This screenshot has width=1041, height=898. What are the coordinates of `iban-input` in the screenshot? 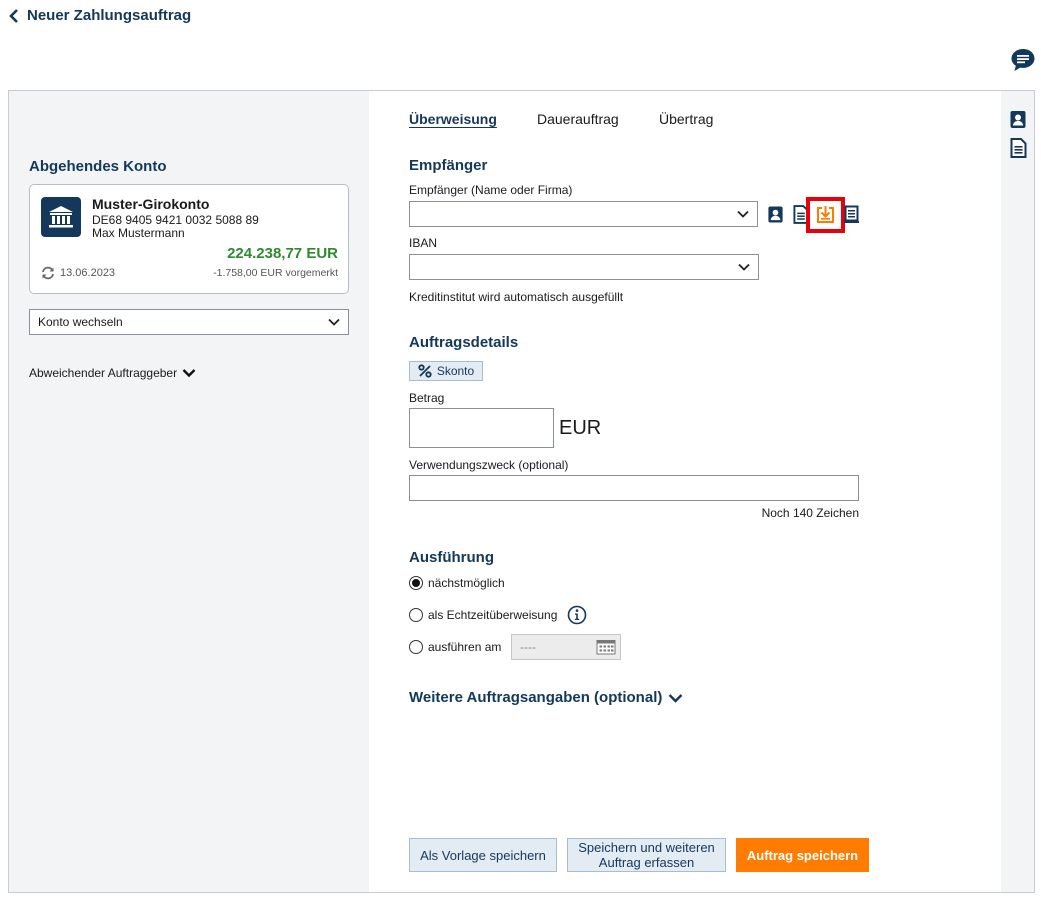 It's located at (584, 267).